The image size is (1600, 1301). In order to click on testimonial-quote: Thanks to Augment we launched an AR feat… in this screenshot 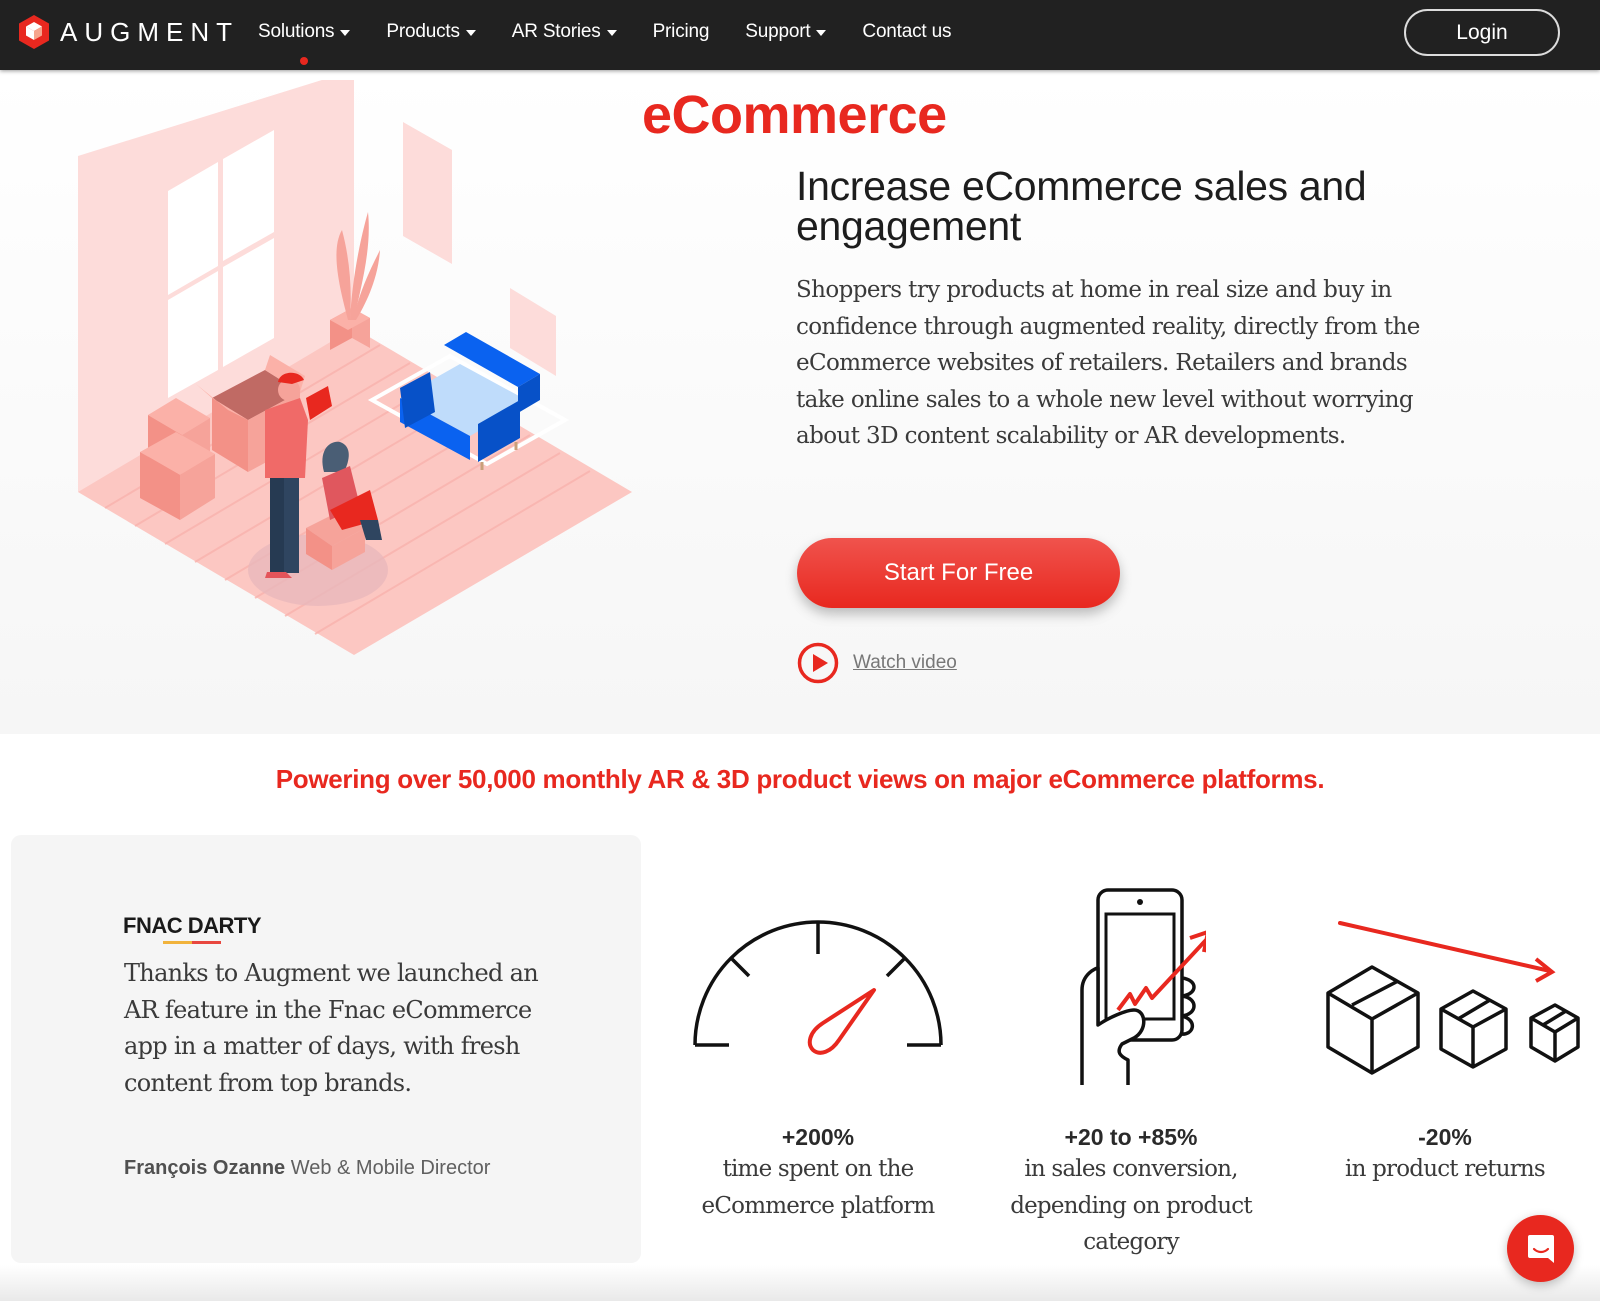, I will do `click(331, 1028)`.